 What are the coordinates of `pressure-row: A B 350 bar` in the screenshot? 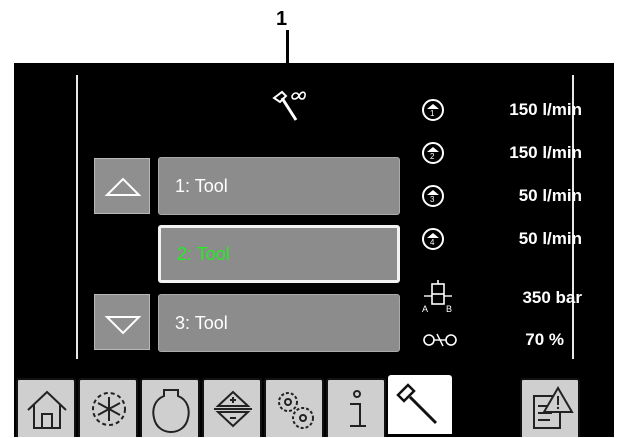 It's located at (502, 298).